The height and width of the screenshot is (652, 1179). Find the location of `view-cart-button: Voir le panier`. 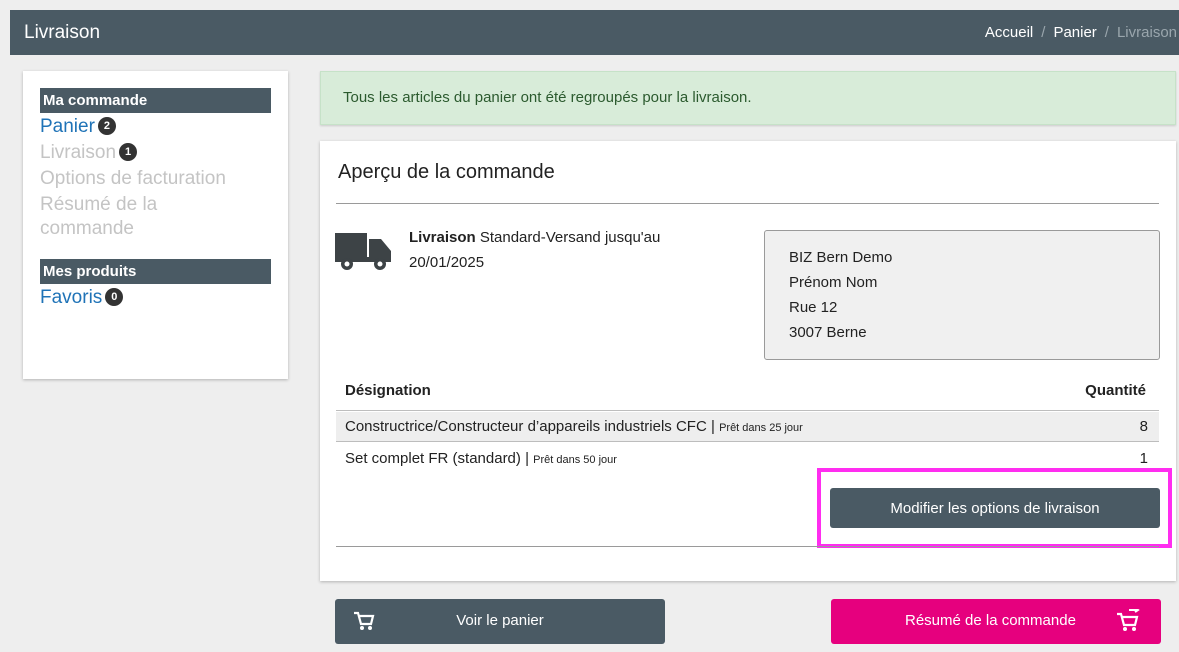

view-cart-button: Voir le panier is located at coordinates (500, 621).